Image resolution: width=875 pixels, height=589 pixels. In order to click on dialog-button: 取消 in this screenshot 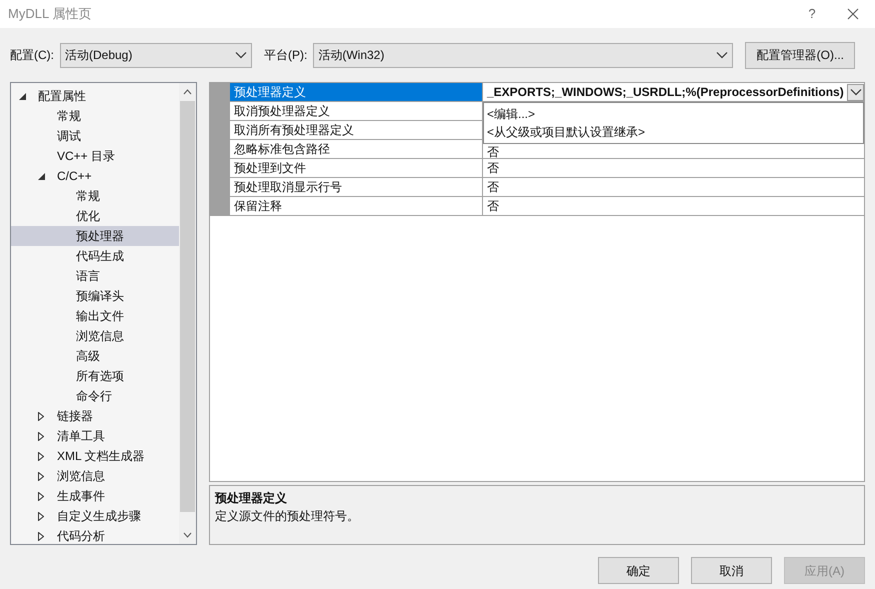, I will do `click(731, 570)`.